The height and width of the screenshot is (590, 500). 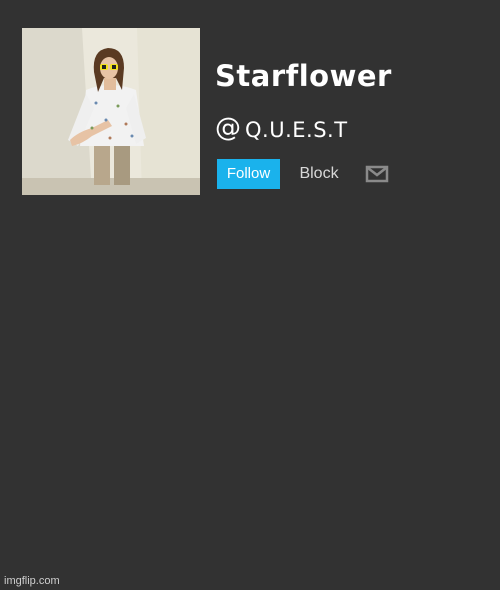 I want to click on follow-button: Follow, so click(x=248, y=174).